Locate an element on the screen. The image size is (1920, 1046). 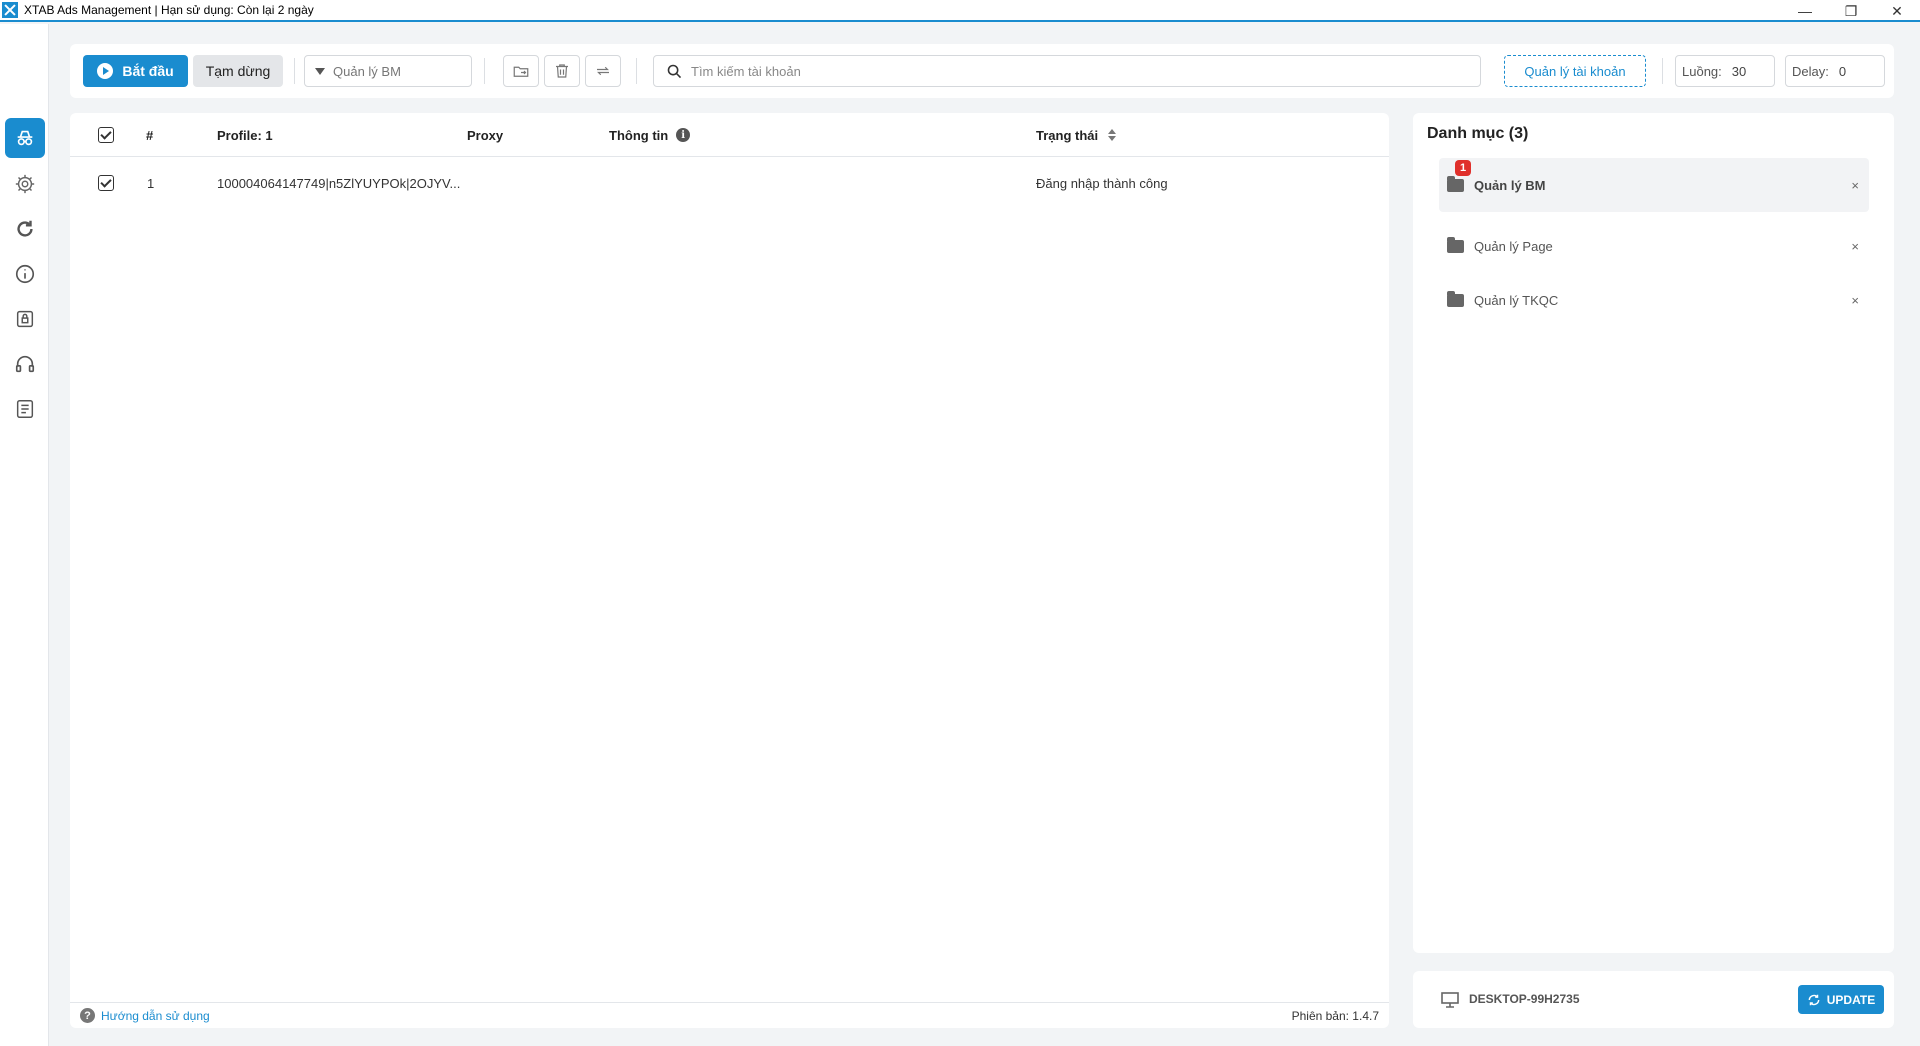
threads-field: Luồng: 30 is located at coordinates (1725, 71).